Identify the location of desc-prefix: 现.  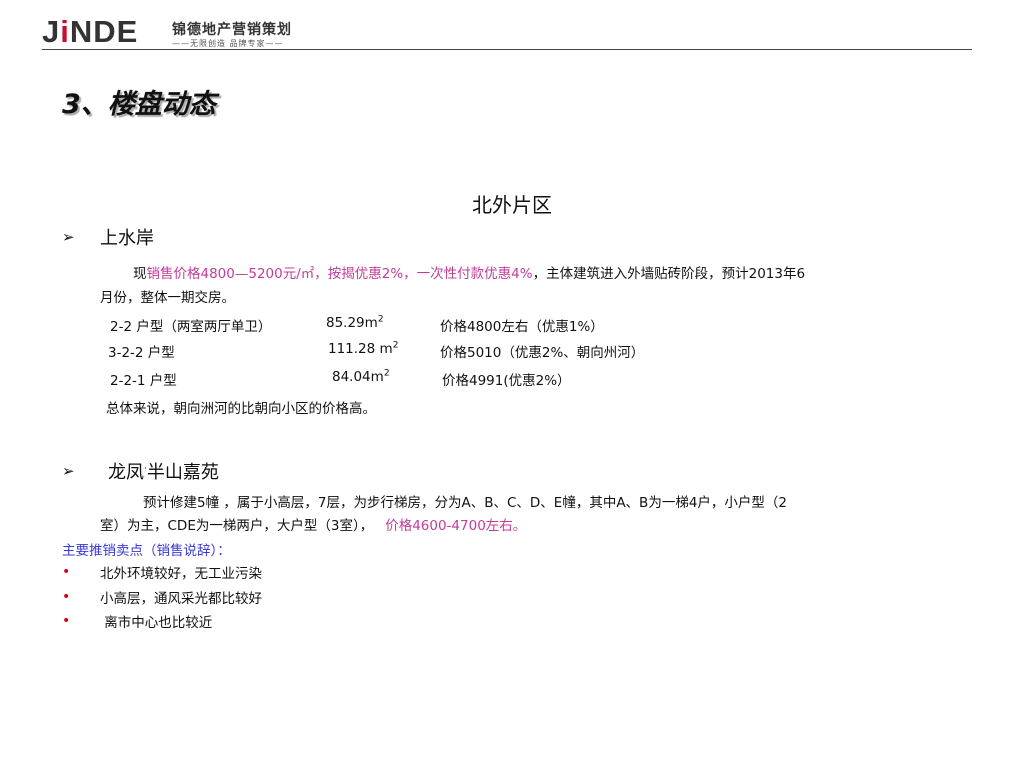
(140, 274).